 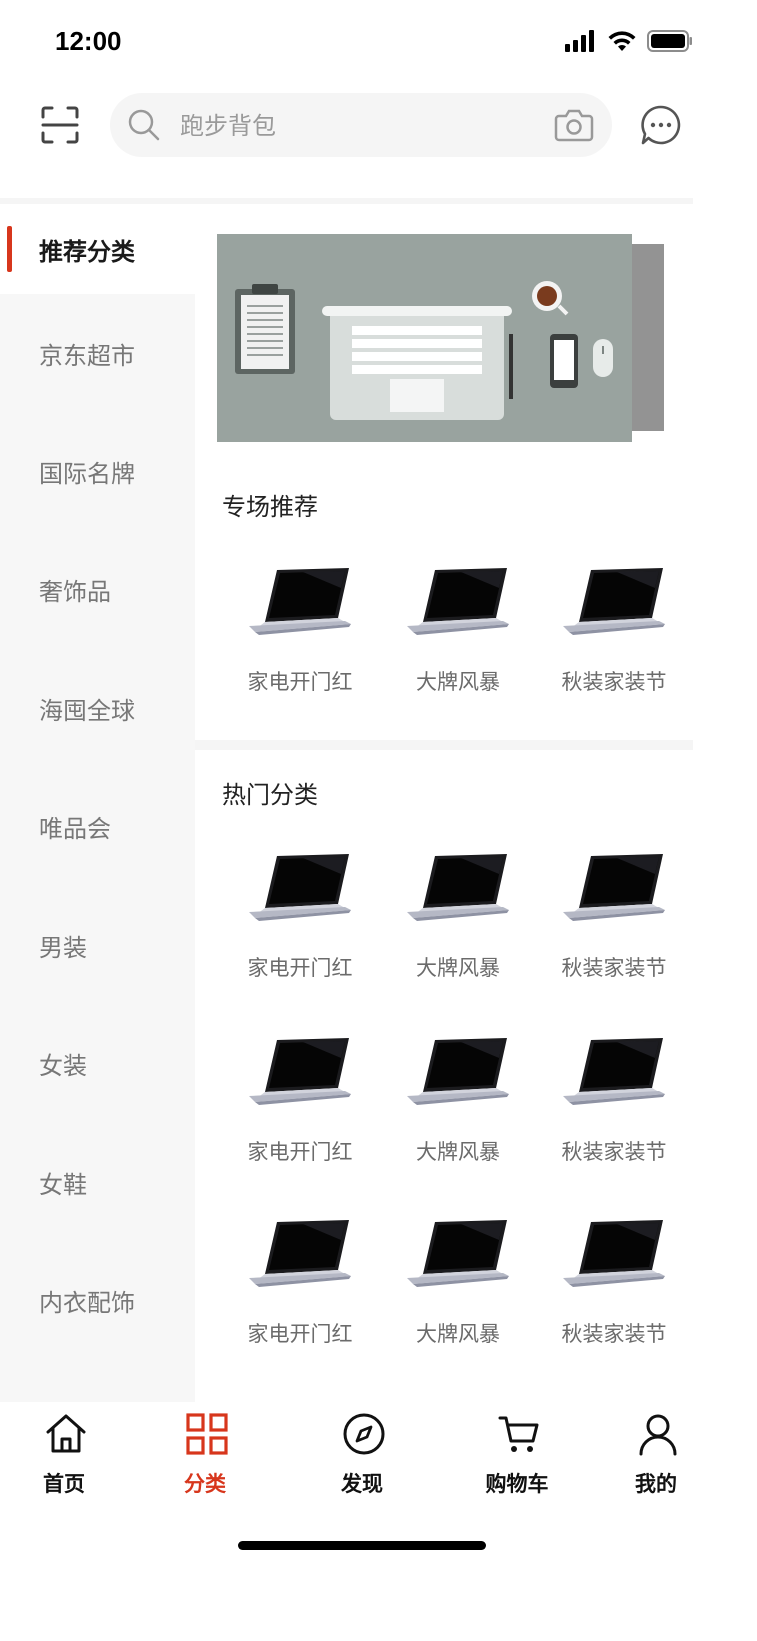 I want to click on section-title-special: 专场推荐, so click(x=270, y=507).